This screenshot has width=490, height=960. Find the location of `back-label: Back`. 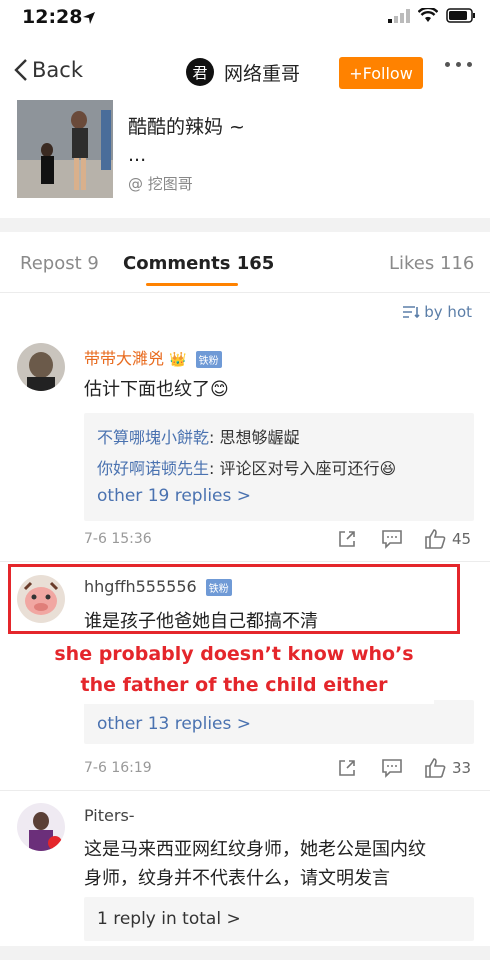

back-label: Back is located at coordinates (57, 70).